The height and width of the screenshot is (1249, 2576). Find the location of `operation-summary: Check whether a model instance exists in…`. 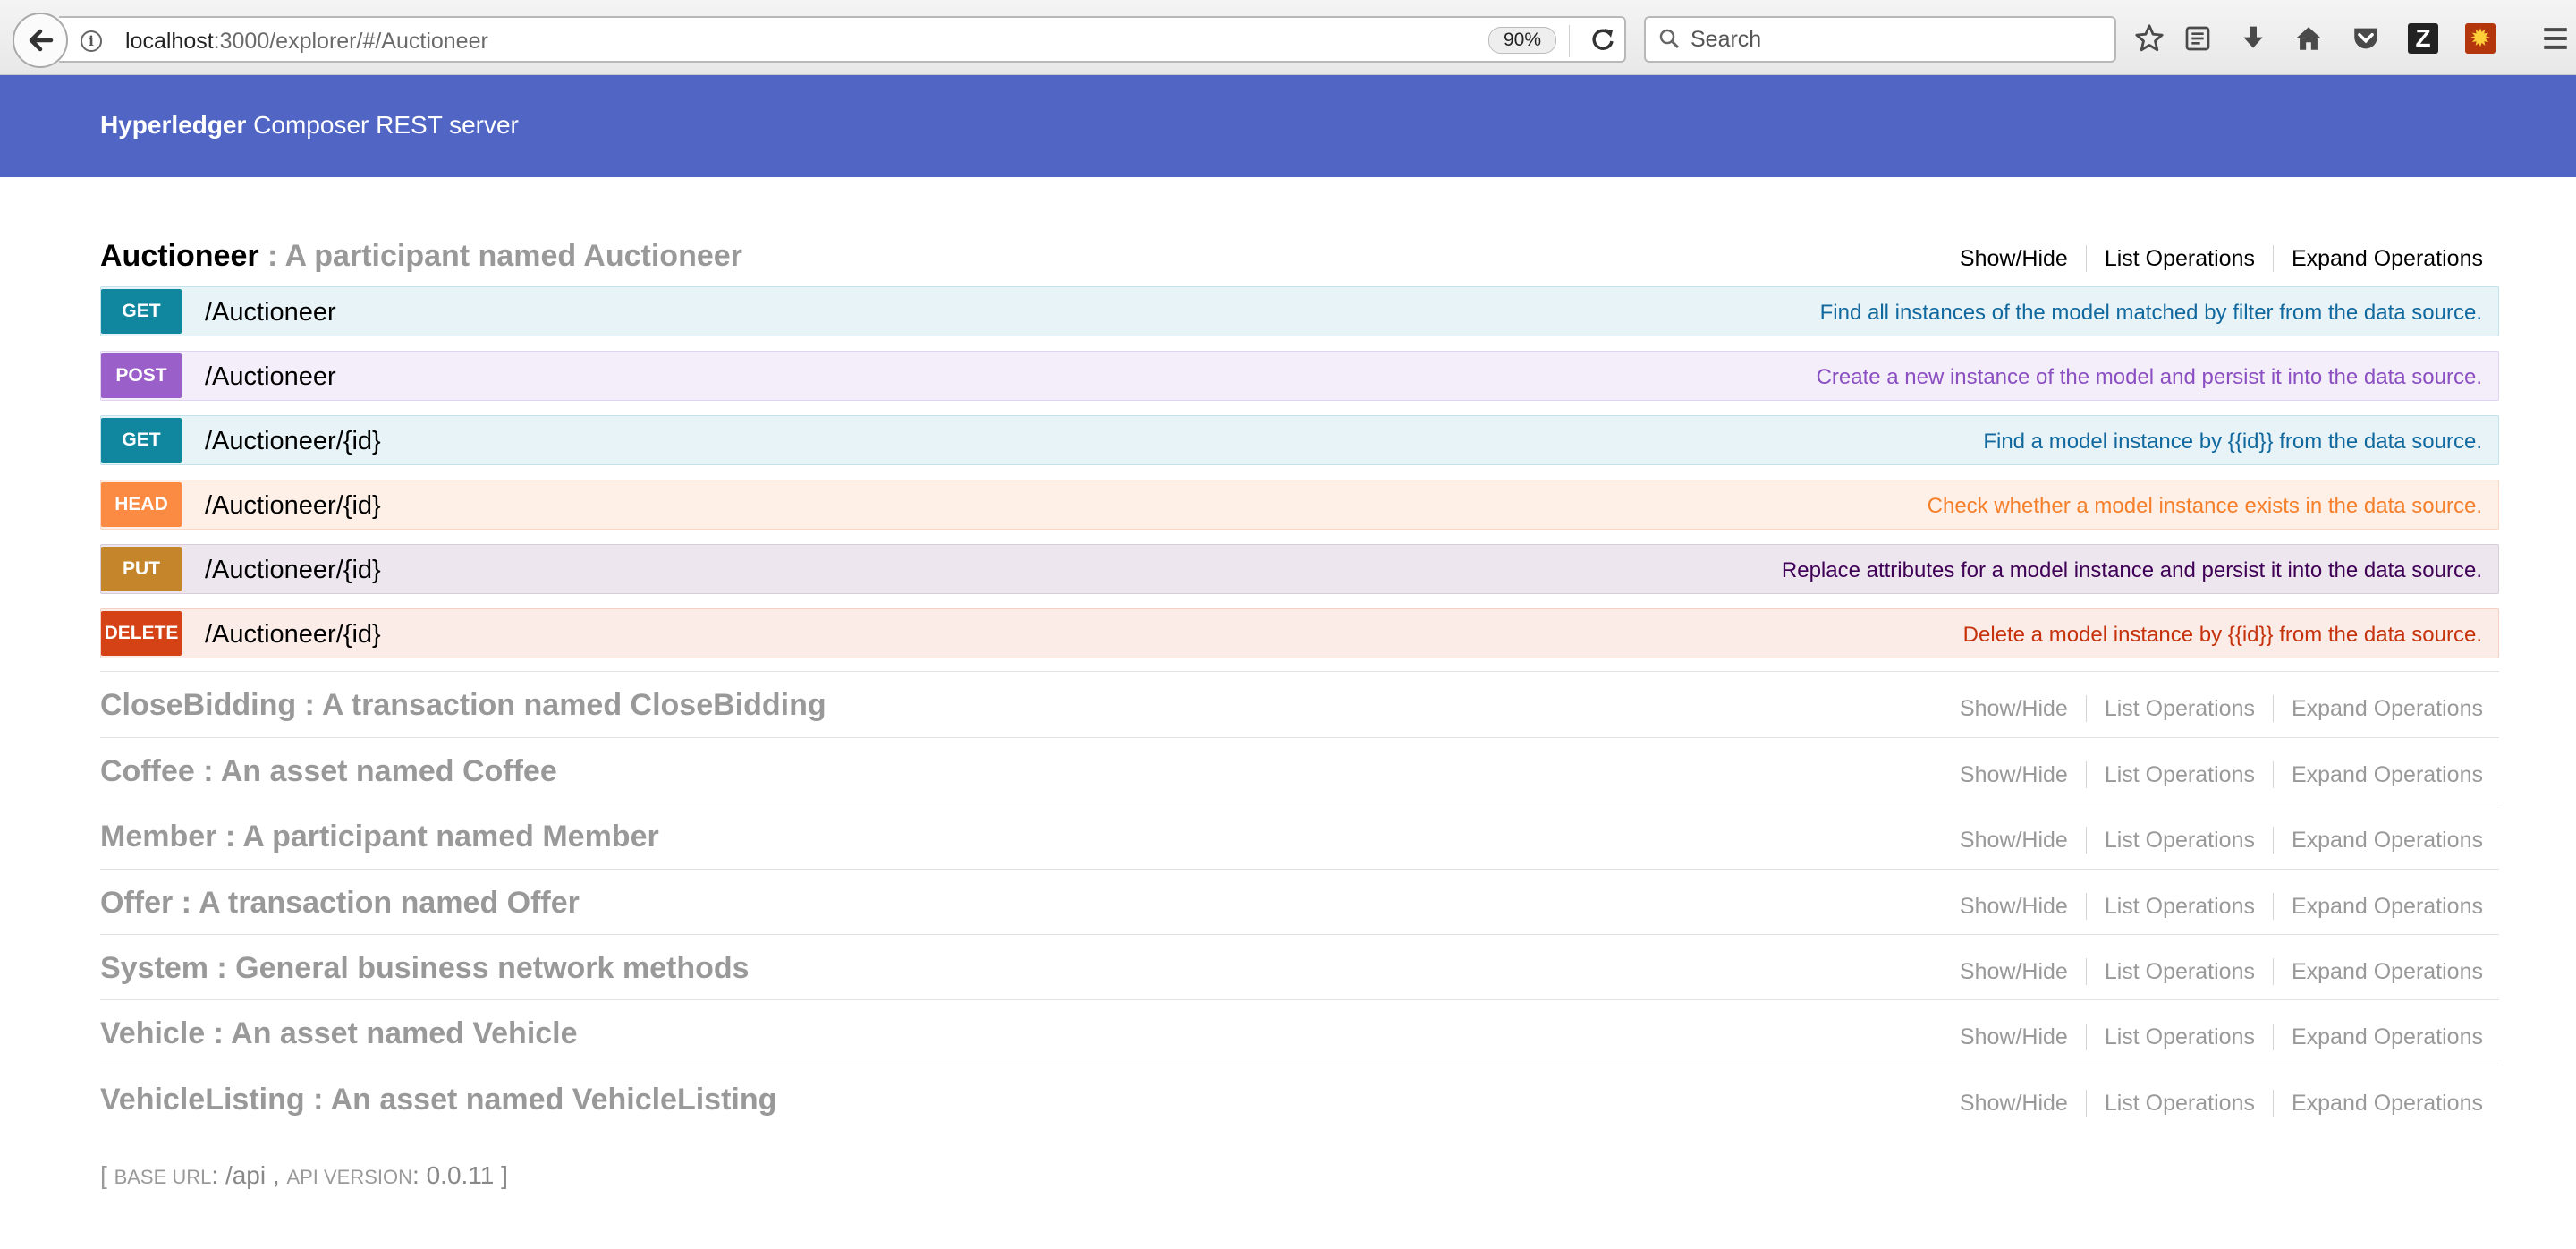

operation-summary: Check whether a model instance exists in… is located at coordinates (2205, 507).